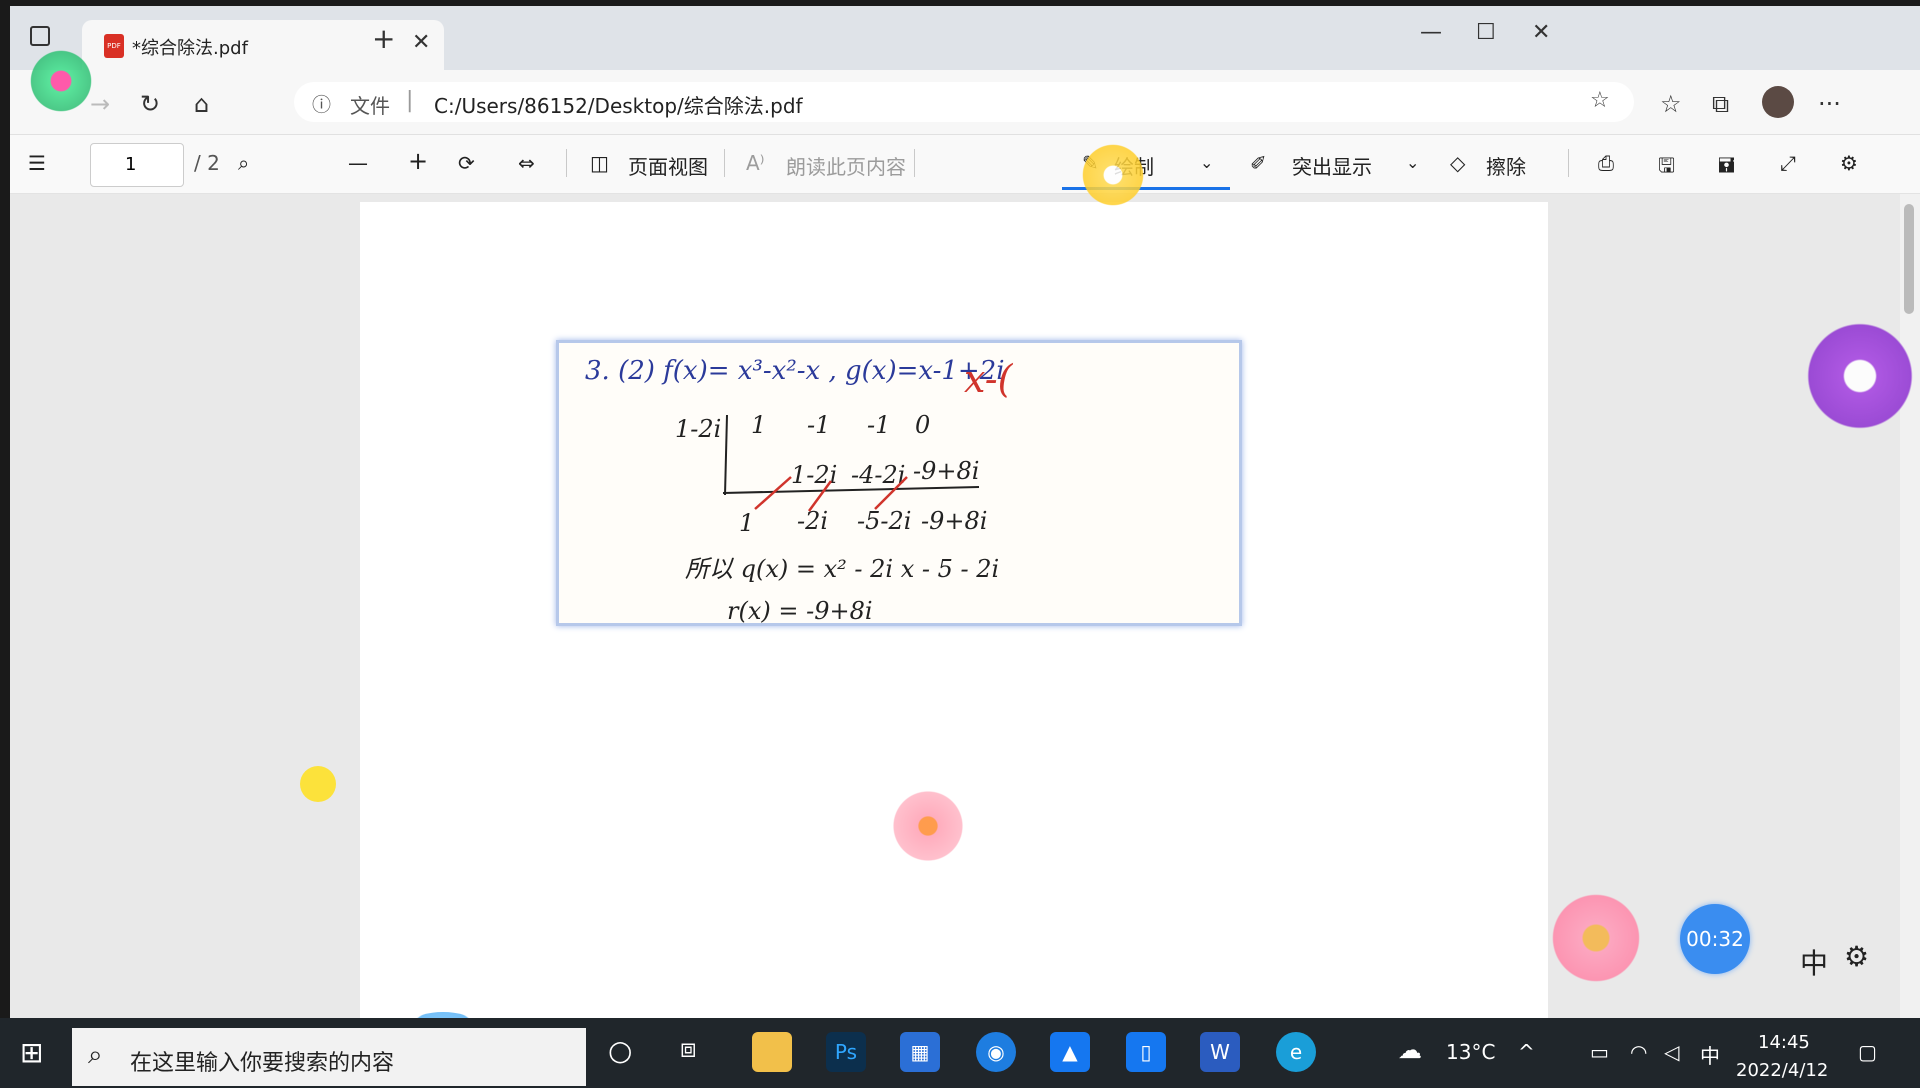  Describe the element at coordinates (1849, 163) in the screenshot. I see `settings-icon: ⚙` at that location.